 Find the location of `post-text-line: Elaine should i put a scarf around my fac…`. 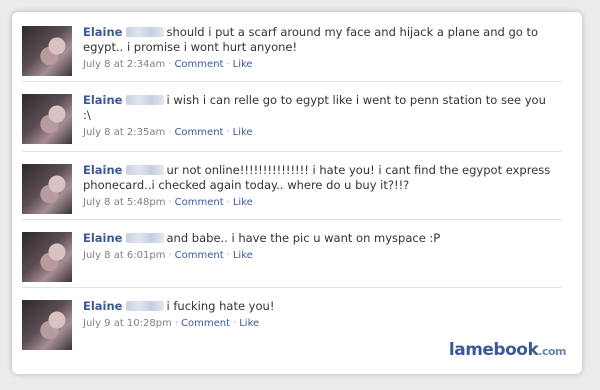

post-text-line: Elaine should i put a scarf around my fac… is located at coordinates (318, 40).